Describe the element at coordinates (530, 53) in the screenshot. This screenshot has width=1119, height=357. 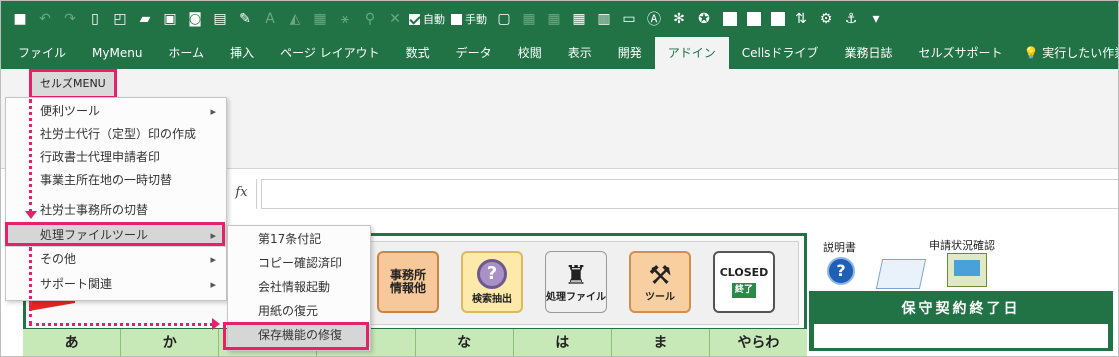
I see `tab-review: 校閲` at that location.